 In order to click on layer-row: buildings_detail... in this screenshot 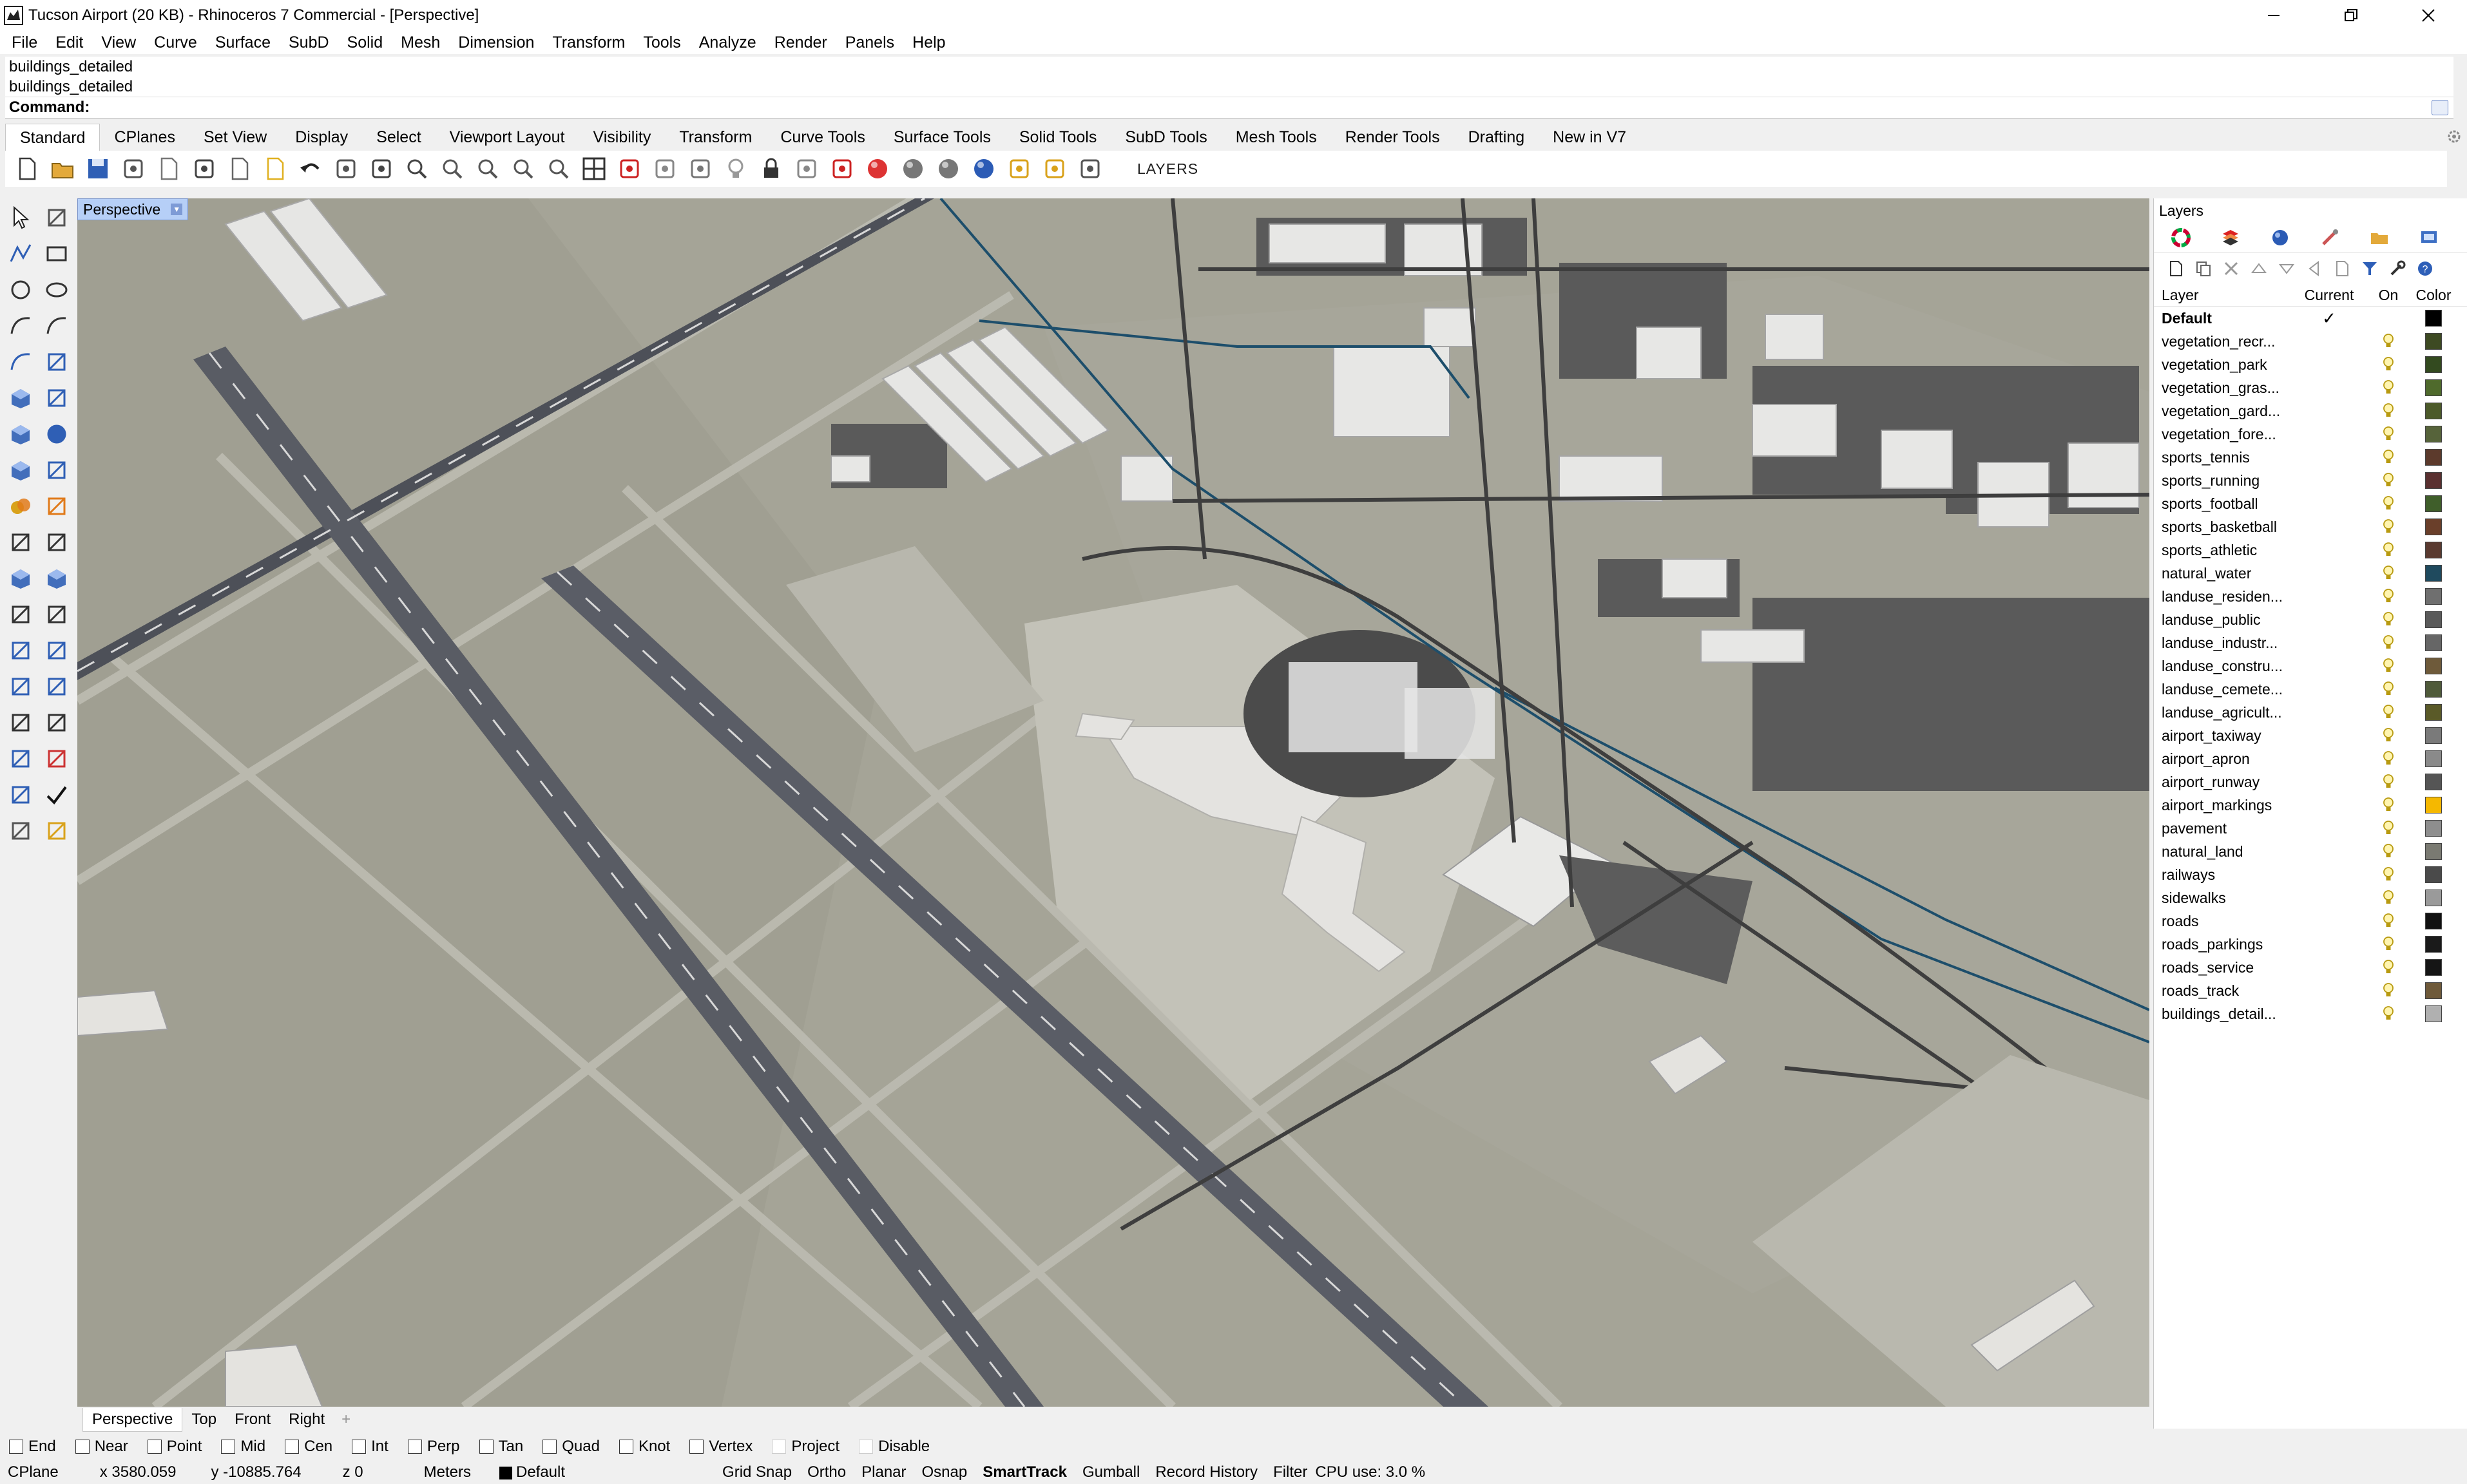, I will do `click(2310, 1013)`.